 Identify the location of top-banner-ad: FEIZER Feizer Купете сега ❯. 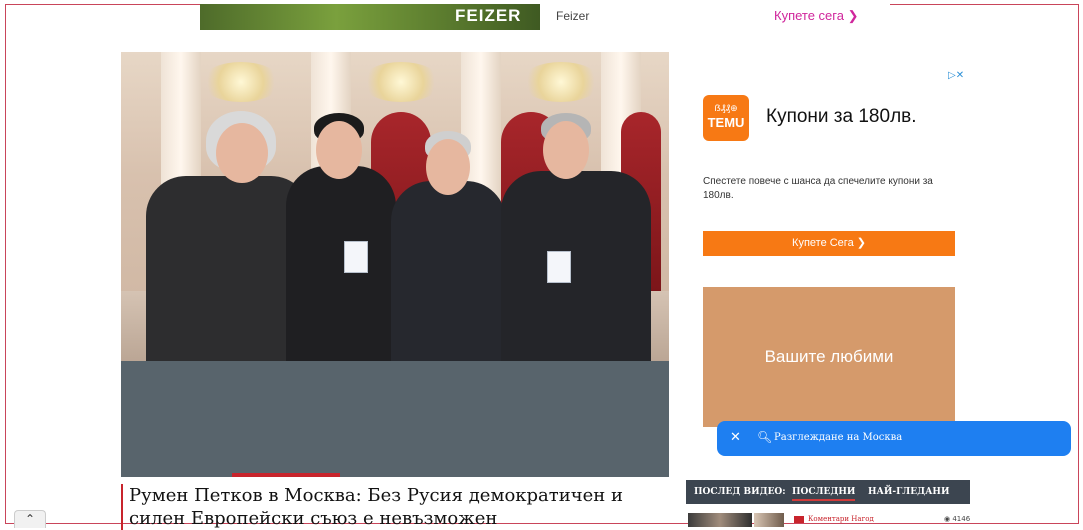
(545, 17).